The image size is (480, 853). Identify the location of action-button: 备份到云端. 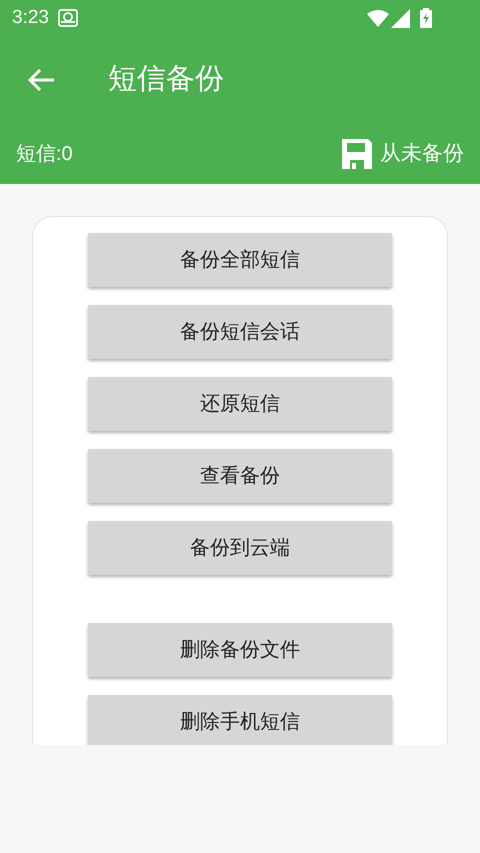
(240, 548).